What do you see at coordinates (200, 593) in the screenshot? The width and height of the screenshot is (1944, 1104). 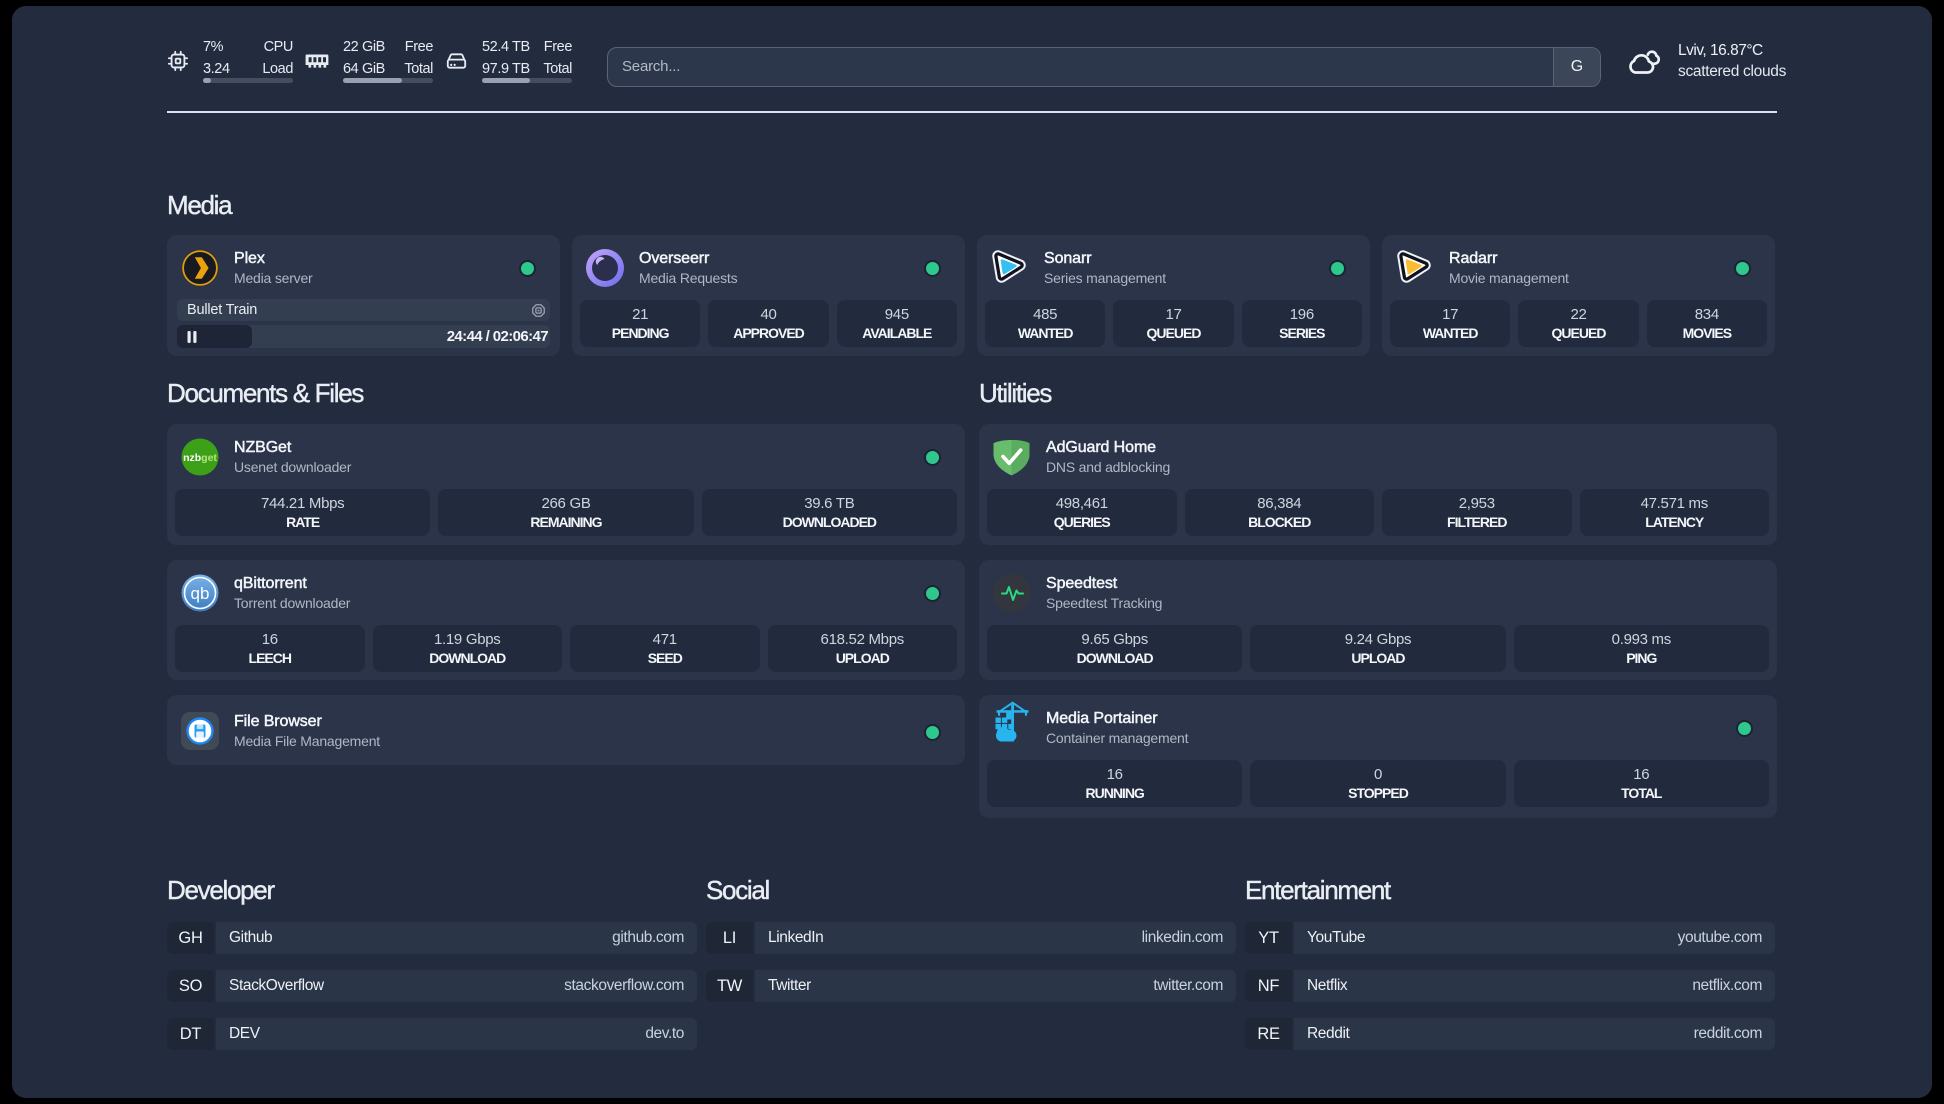 I see `svg-text: qb` at bounding box center [200, 593].